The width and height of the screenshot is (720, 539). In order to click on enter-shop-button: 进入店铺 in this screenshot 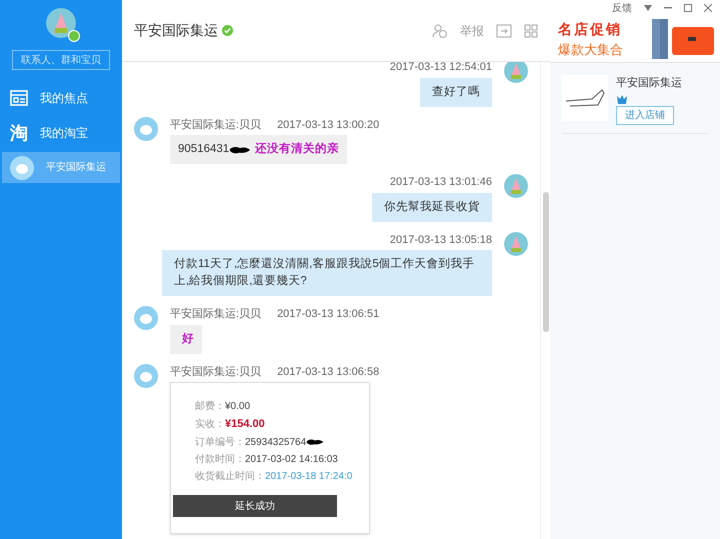, I will do `click(645, 115)`.